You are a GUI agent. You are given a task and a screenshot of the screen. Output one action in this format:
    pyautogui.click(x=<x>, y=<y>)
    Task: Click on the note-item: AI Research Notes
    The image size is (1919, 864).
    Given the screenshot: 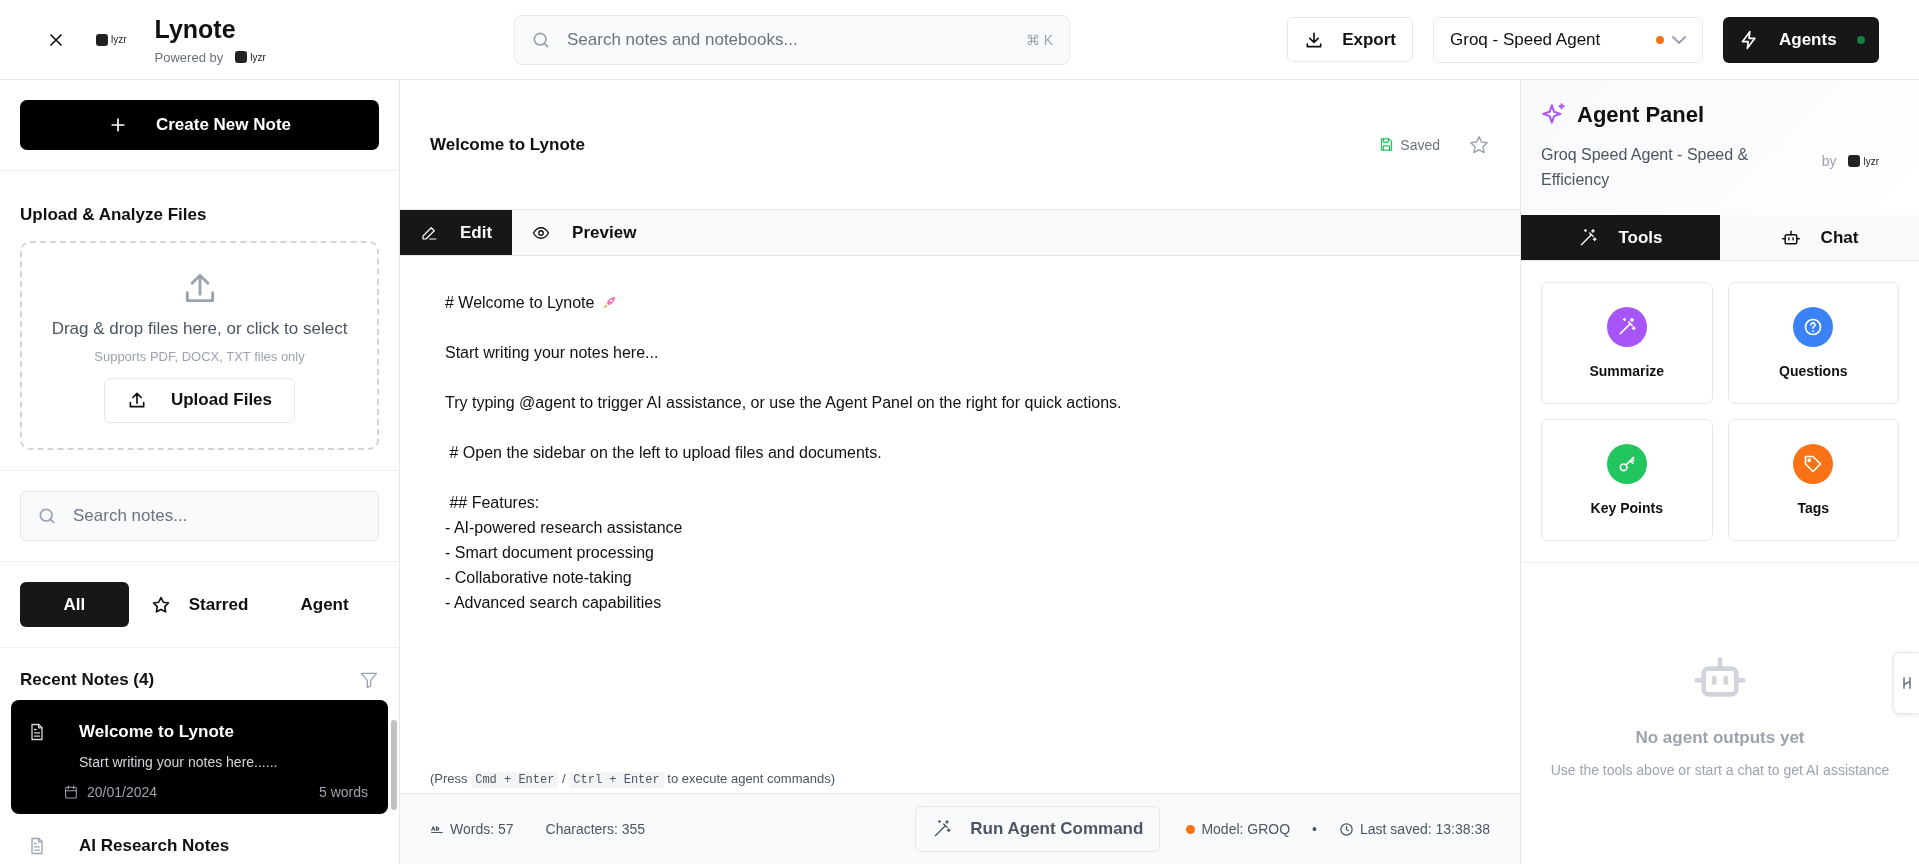 What is the action you would take?
    pyautogui.click(x=199, y=839)
    